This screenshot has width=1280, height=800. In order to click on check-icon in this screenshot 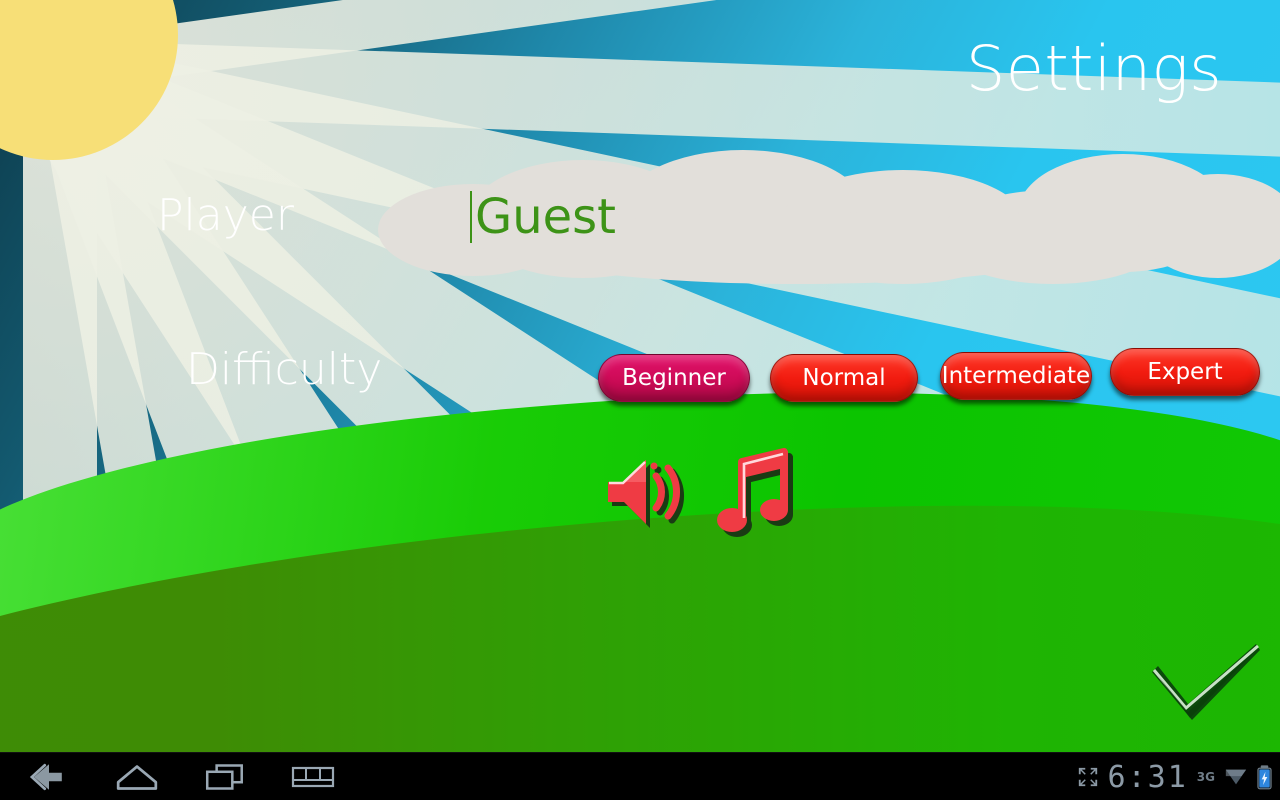, I will do `click(1206, 682)`.